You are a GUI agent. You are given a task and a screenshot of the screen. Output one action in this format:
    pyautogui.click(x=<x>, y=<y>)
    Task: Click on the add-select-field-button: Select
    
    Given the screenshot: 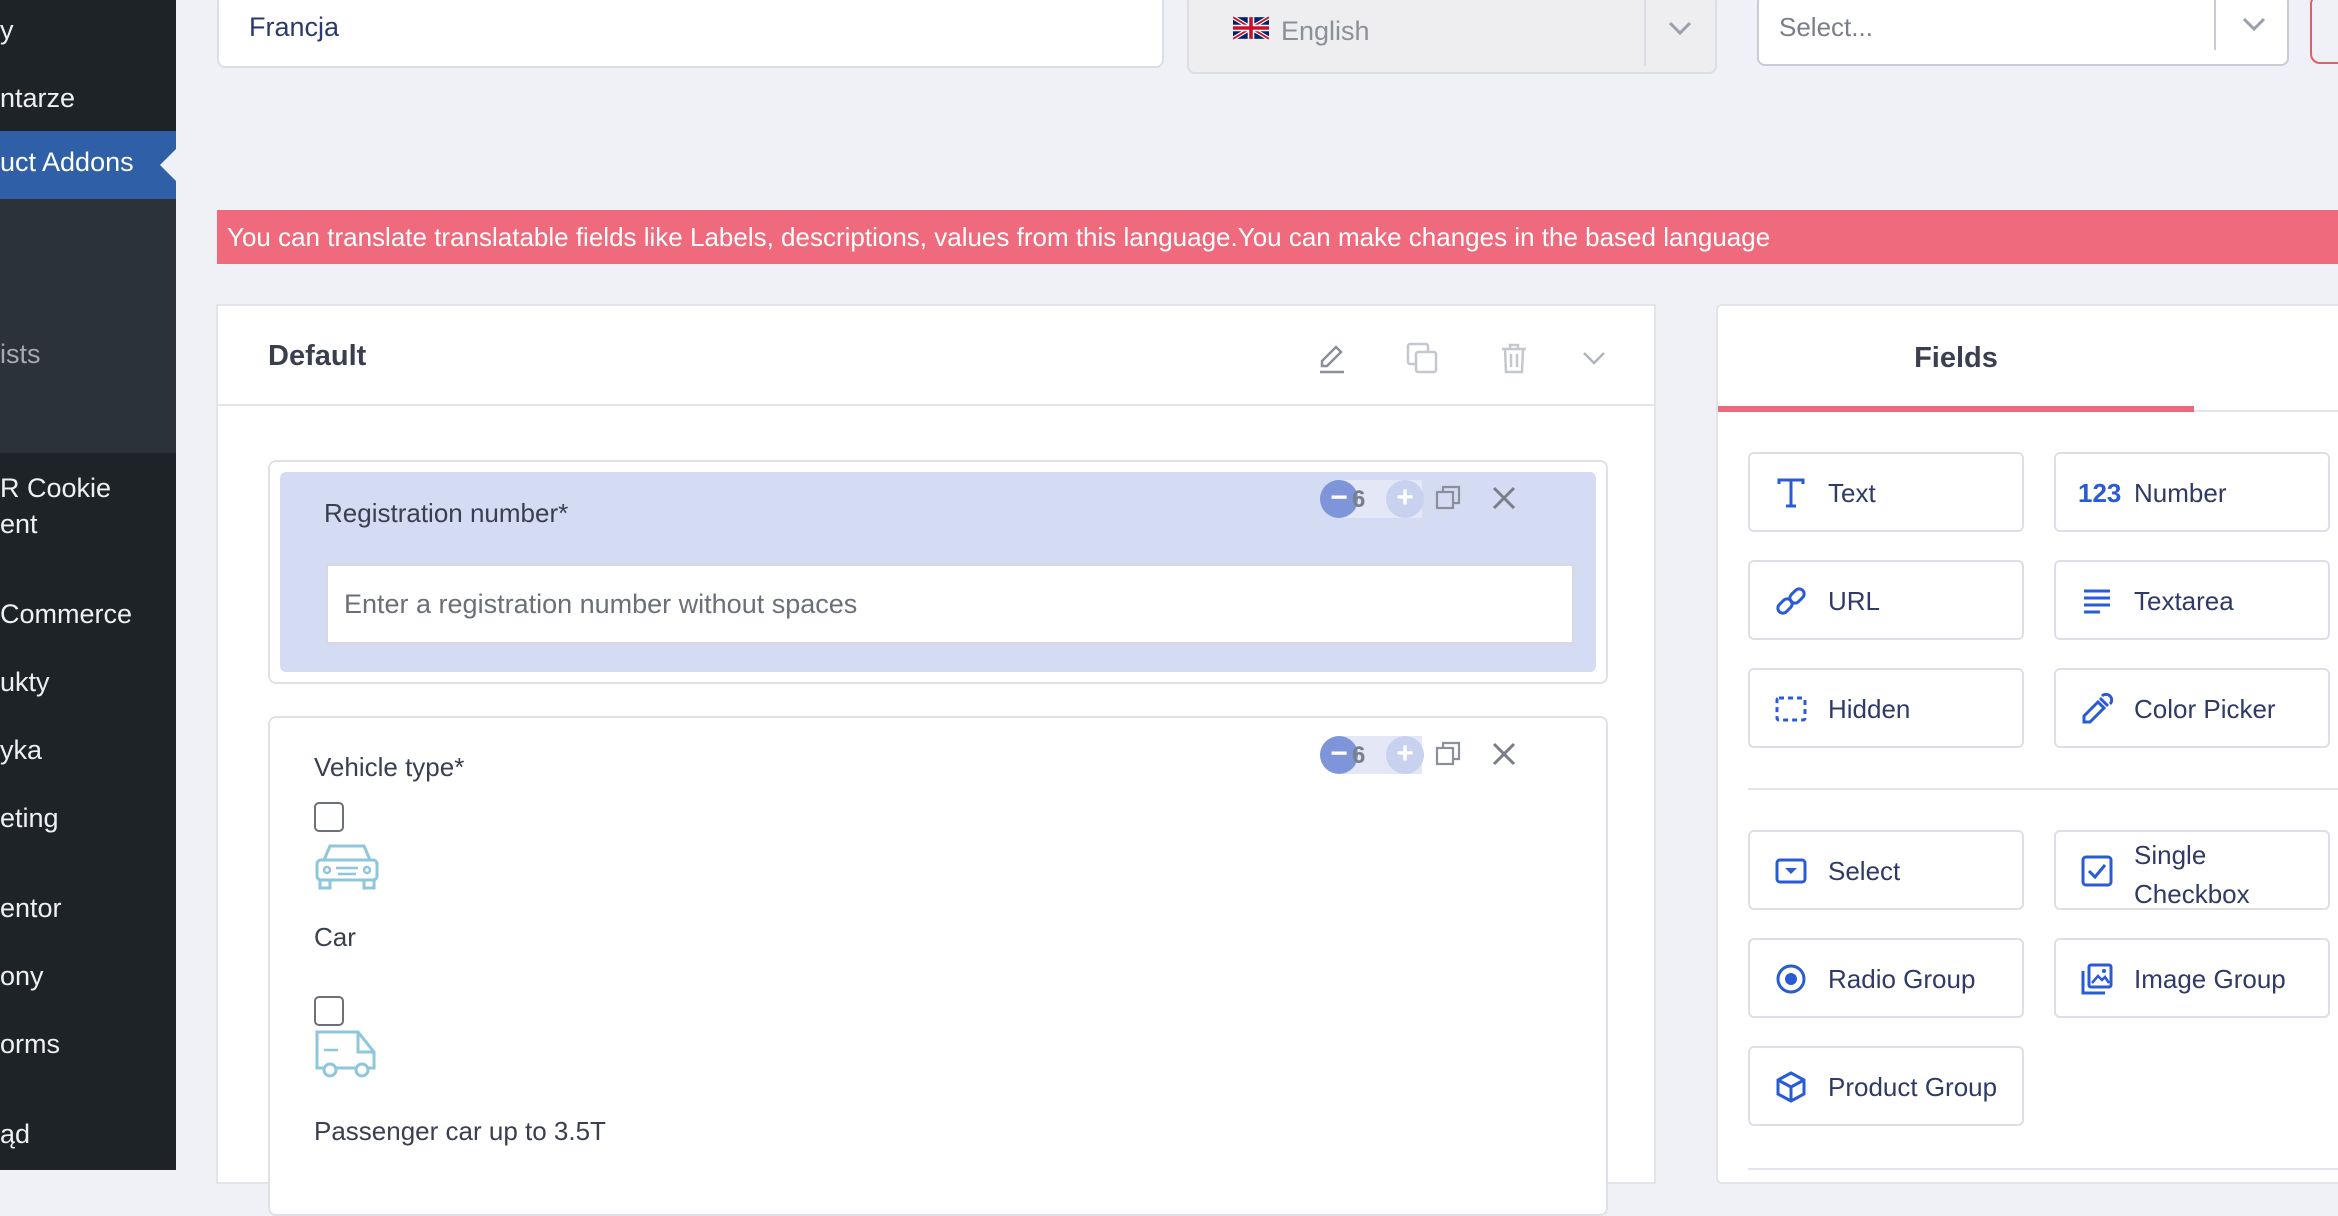 What is the action you would take?
    pyautogui.click(x=1886, y=870)
    